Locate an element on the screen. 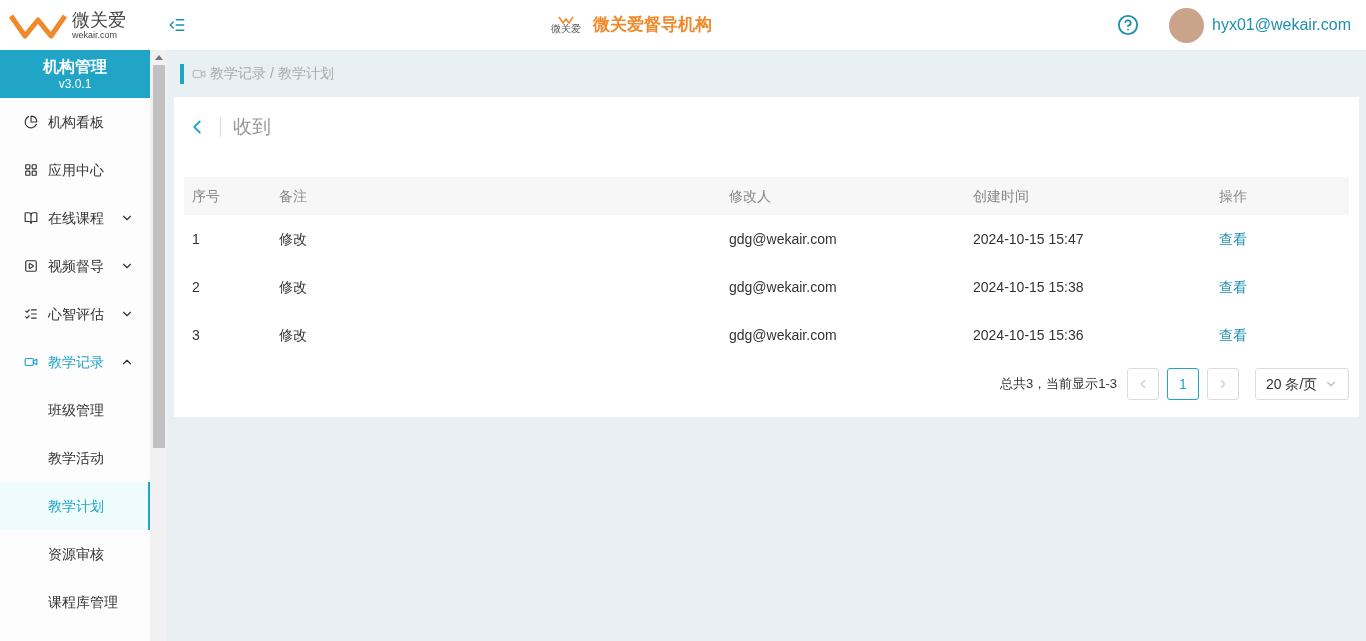  sidebar-item: 心智评估 is located at coordinates (75, 314).